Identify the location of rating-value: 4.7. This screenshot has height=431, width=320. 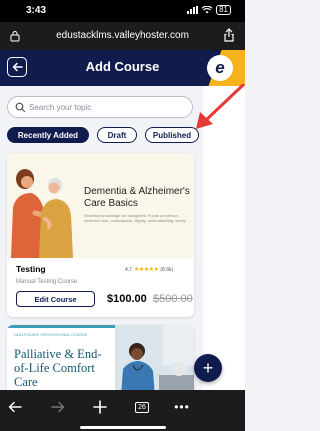
(128, 269).